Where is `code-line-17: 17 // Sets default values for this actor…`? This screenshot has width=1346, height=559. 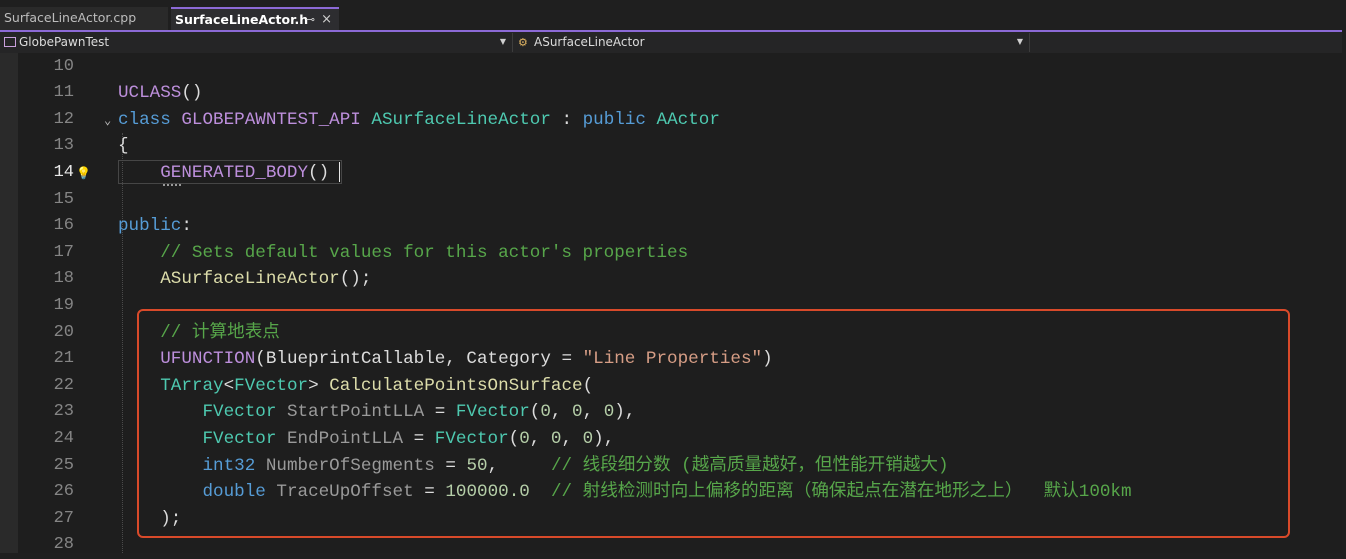 code-line-17: 17 // Sets default values for this actor… is located at coordinates (673, 253).